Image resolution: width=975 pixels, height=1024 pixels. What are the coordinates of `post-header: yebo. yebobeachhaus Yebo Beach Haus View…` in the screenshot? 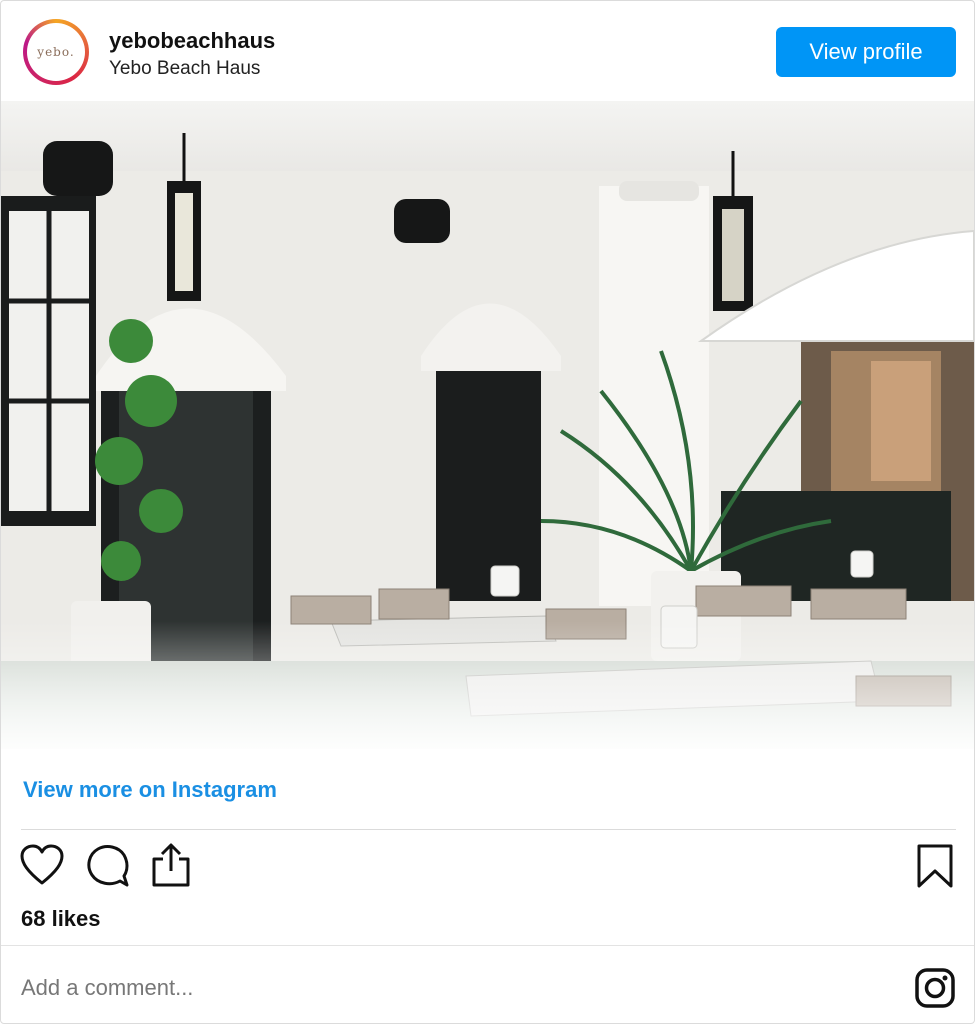 It's located at (487, 51).